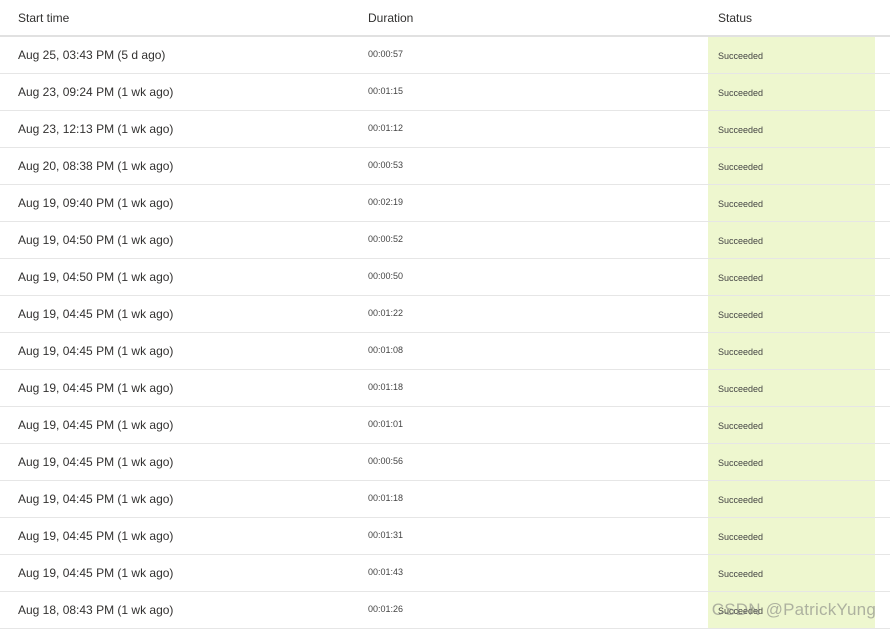  I want to click on column-header-start-time: Start time, so click(43, 18).